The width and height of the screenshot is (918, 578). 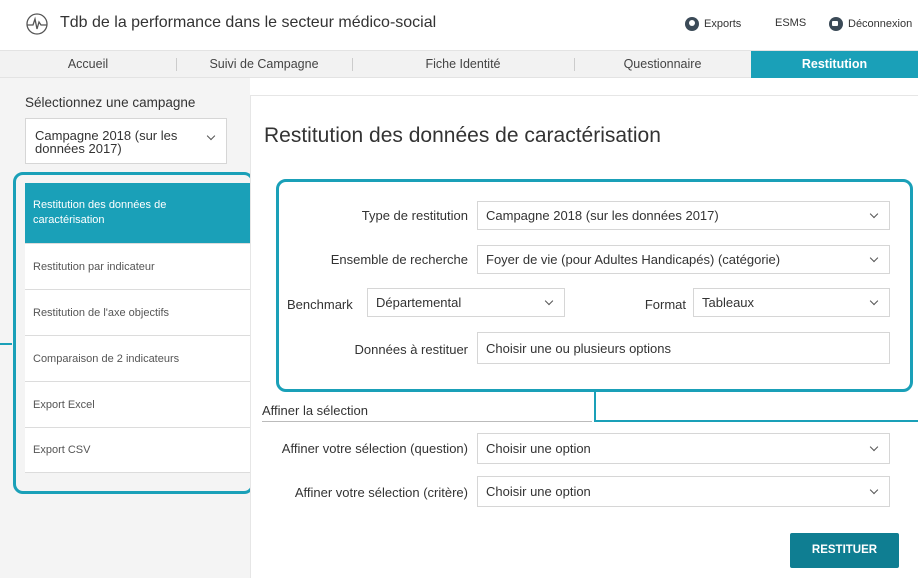 I want to click on campaign-select: Campagne 2018 (sur les données 2017), so click(x=126, y=141).